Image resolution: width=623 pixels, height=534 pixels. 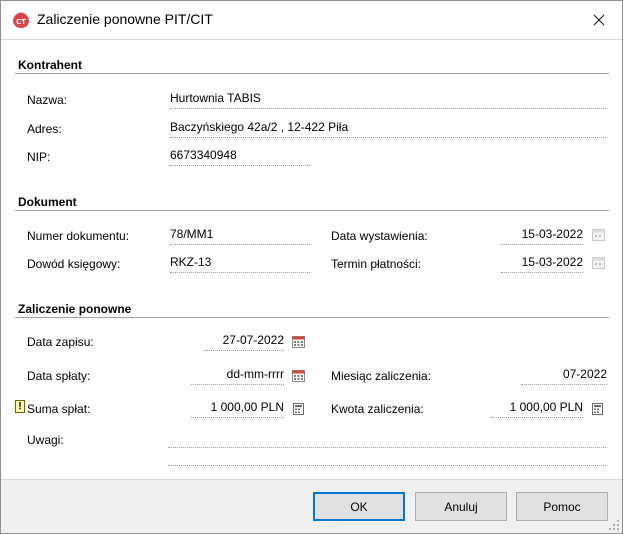 I want to click on data-splaty-field: dd-mm-rrrr, so click(x=237, y=376).